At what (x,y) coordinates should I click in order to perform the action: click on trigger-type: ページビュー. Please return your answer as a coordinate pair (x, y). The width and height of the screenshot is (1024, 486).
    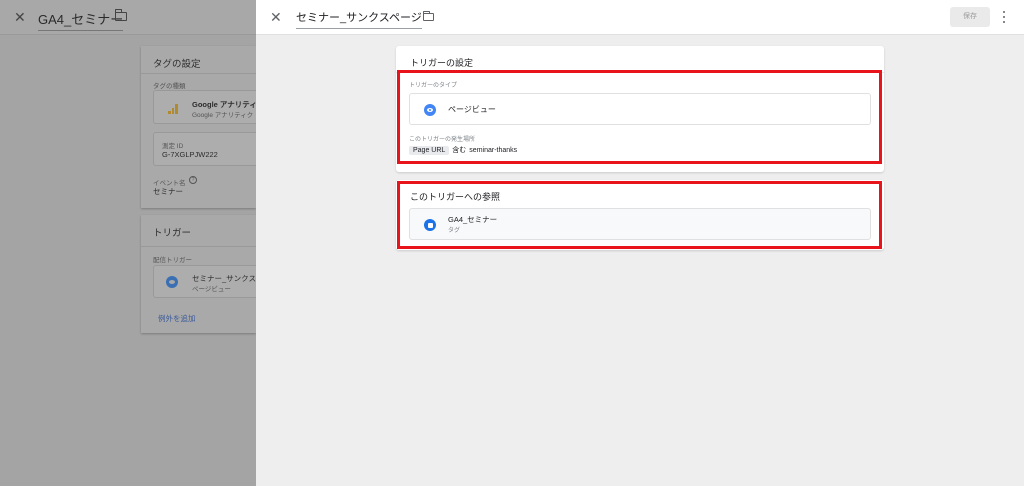
    Looking at the image, I should click on (211, 289).